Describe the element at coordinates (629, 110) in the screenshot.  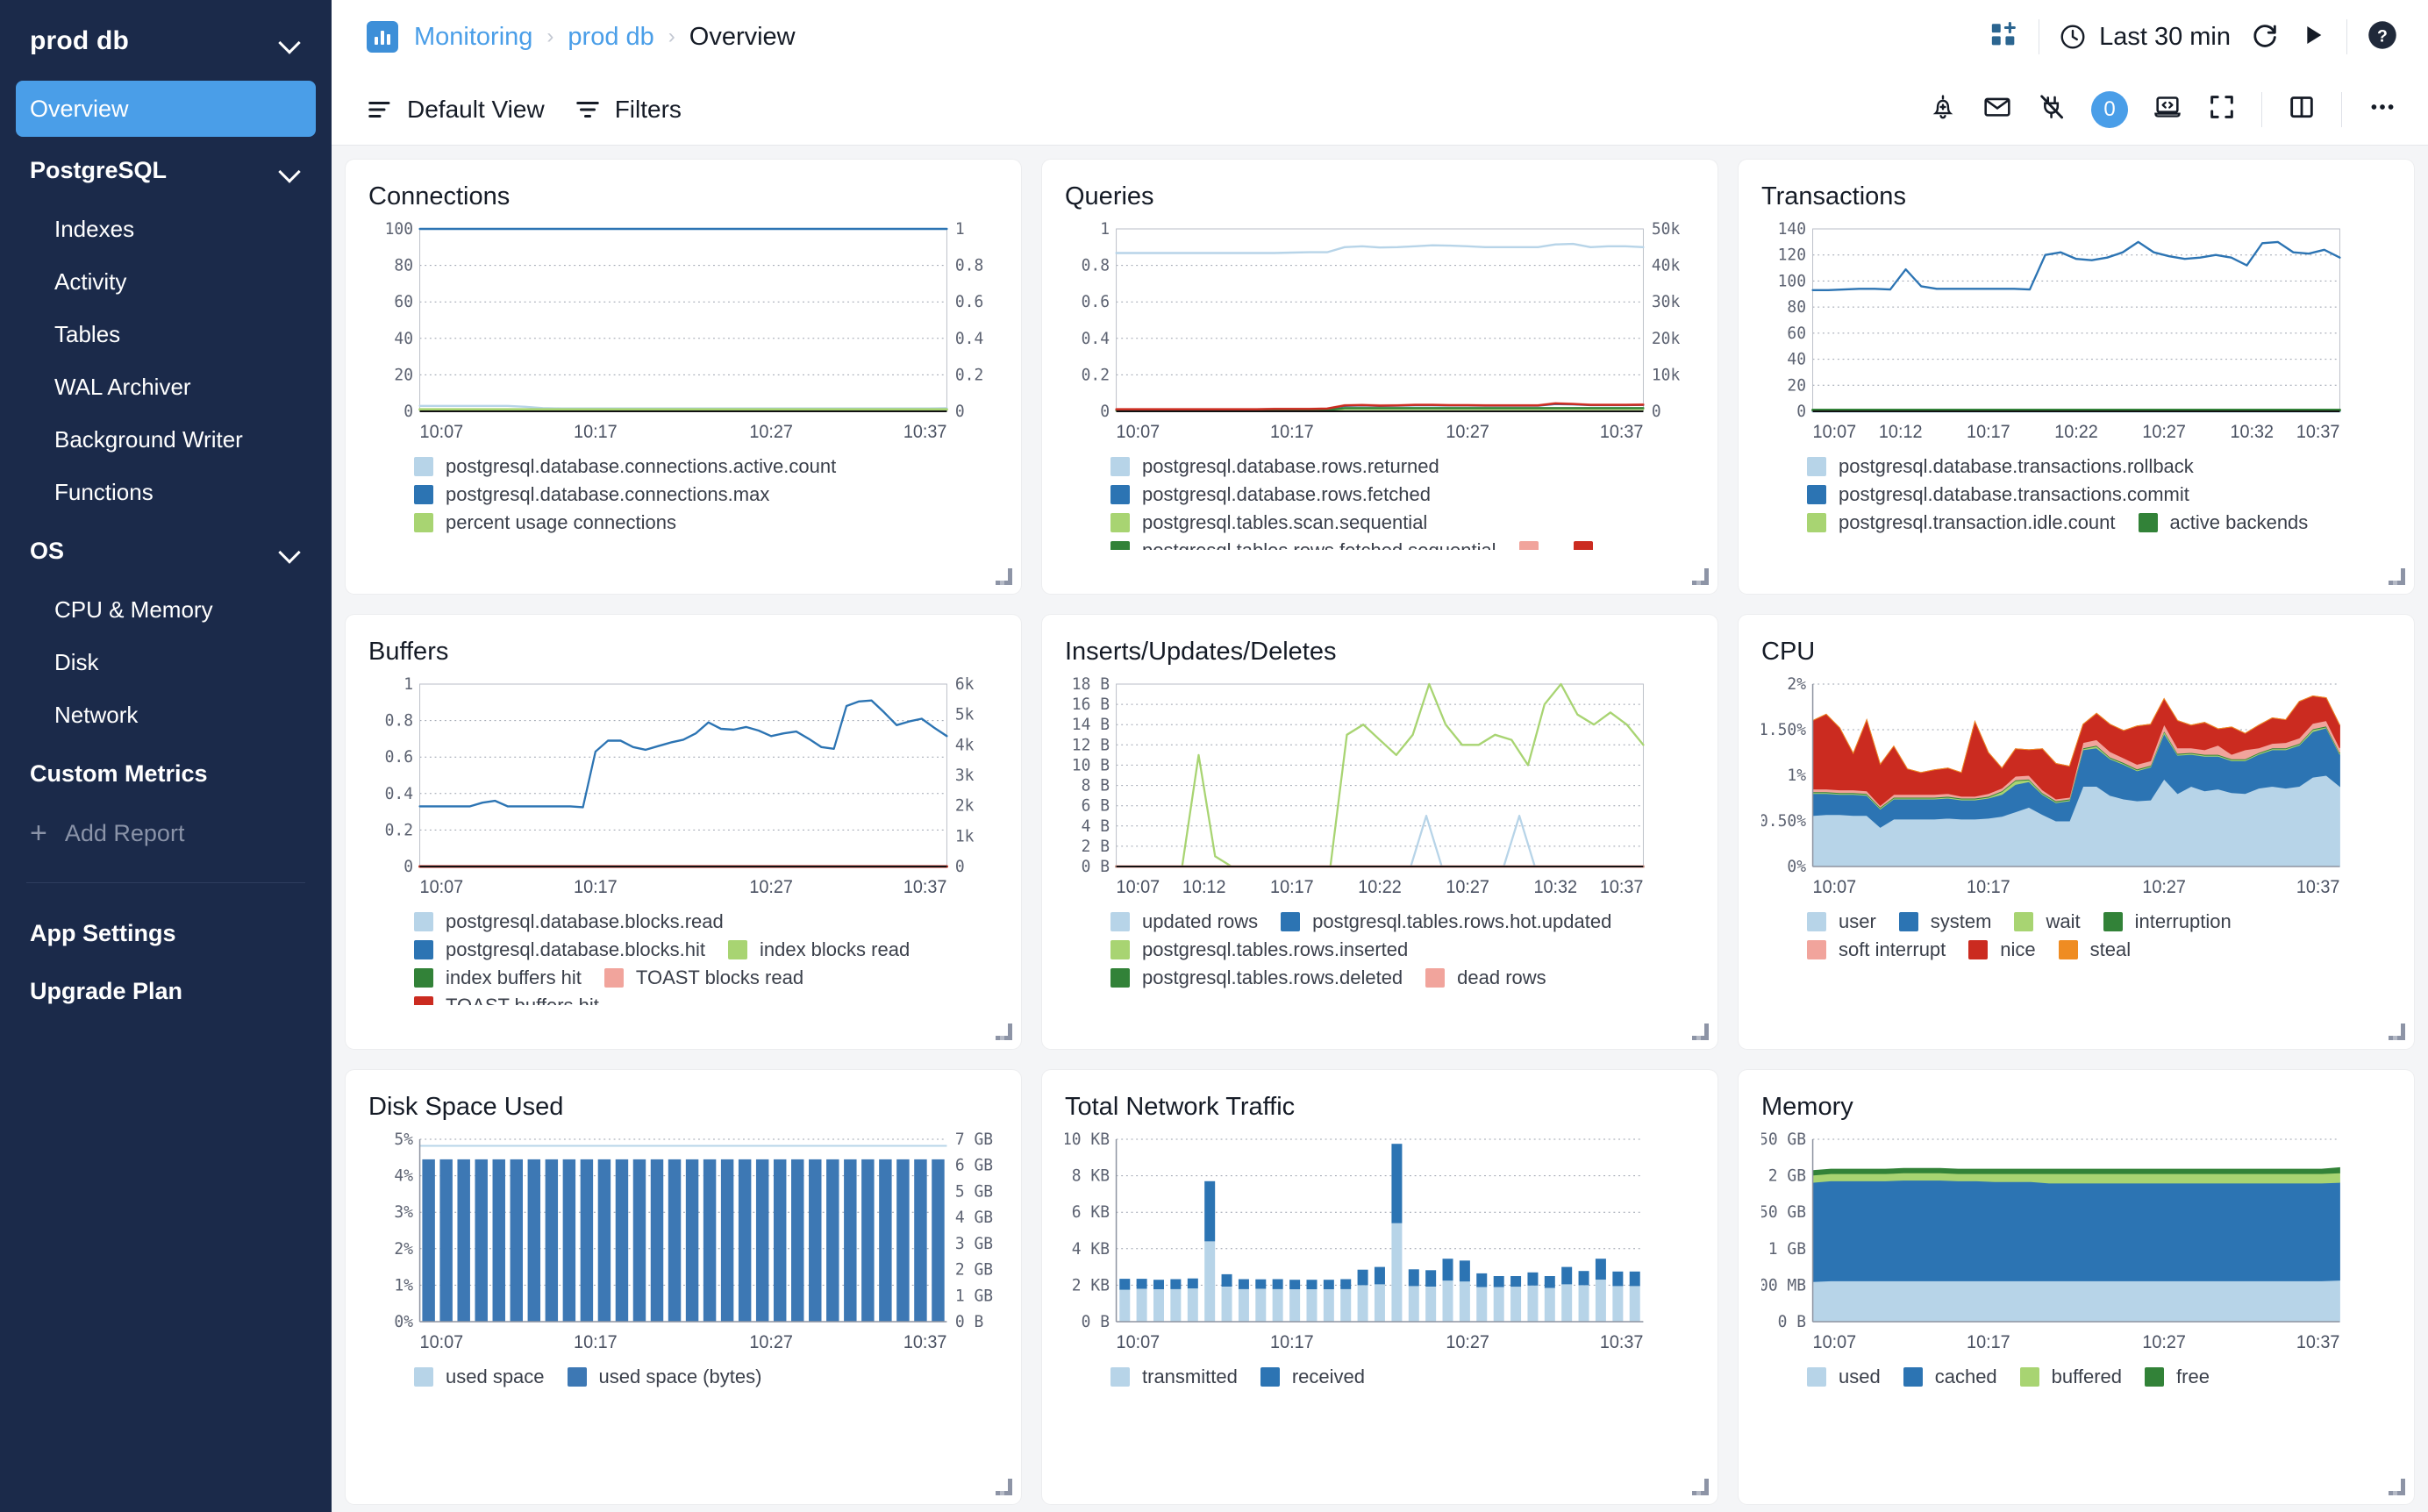
I see `filters-button: Filters` at that location.